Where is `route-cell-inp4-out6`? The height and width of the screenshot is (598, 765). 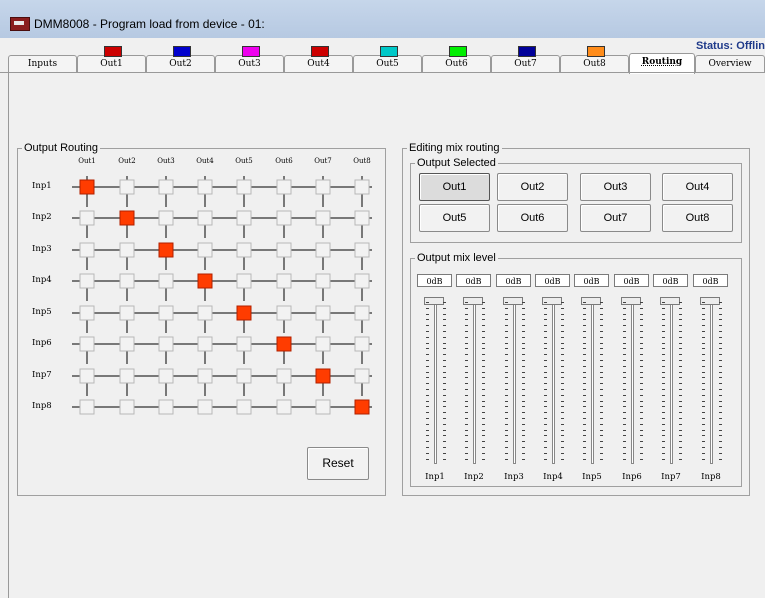 route-cell-inp4-out6 is located at coordinates (284, 281).